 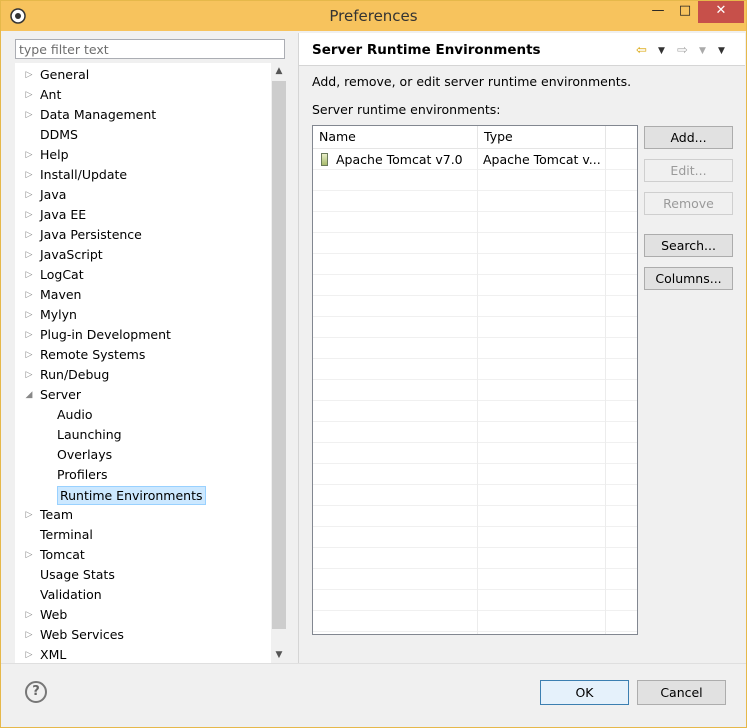 I want to click on tree-item: Terminal, so click(x=151, y=535).